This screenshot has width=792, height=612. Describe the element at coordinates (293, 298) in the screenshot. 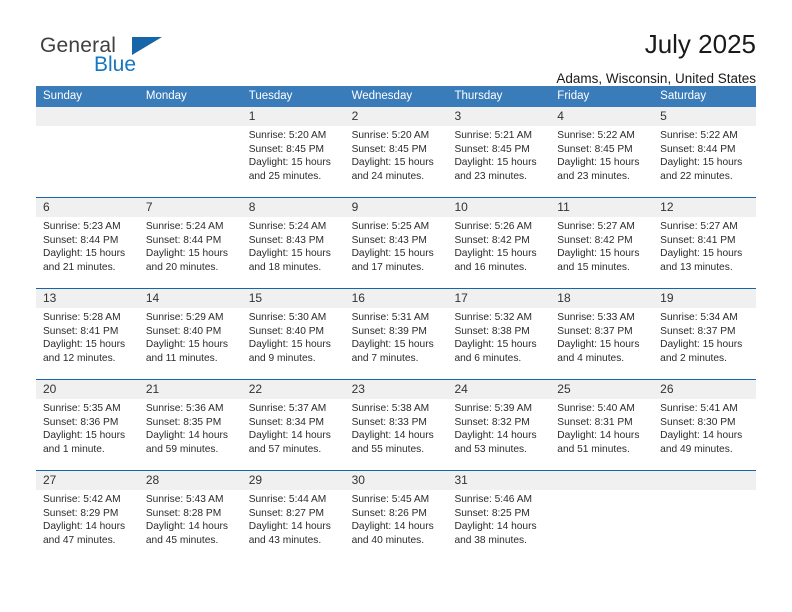

I see `day-number: 15` at that location.